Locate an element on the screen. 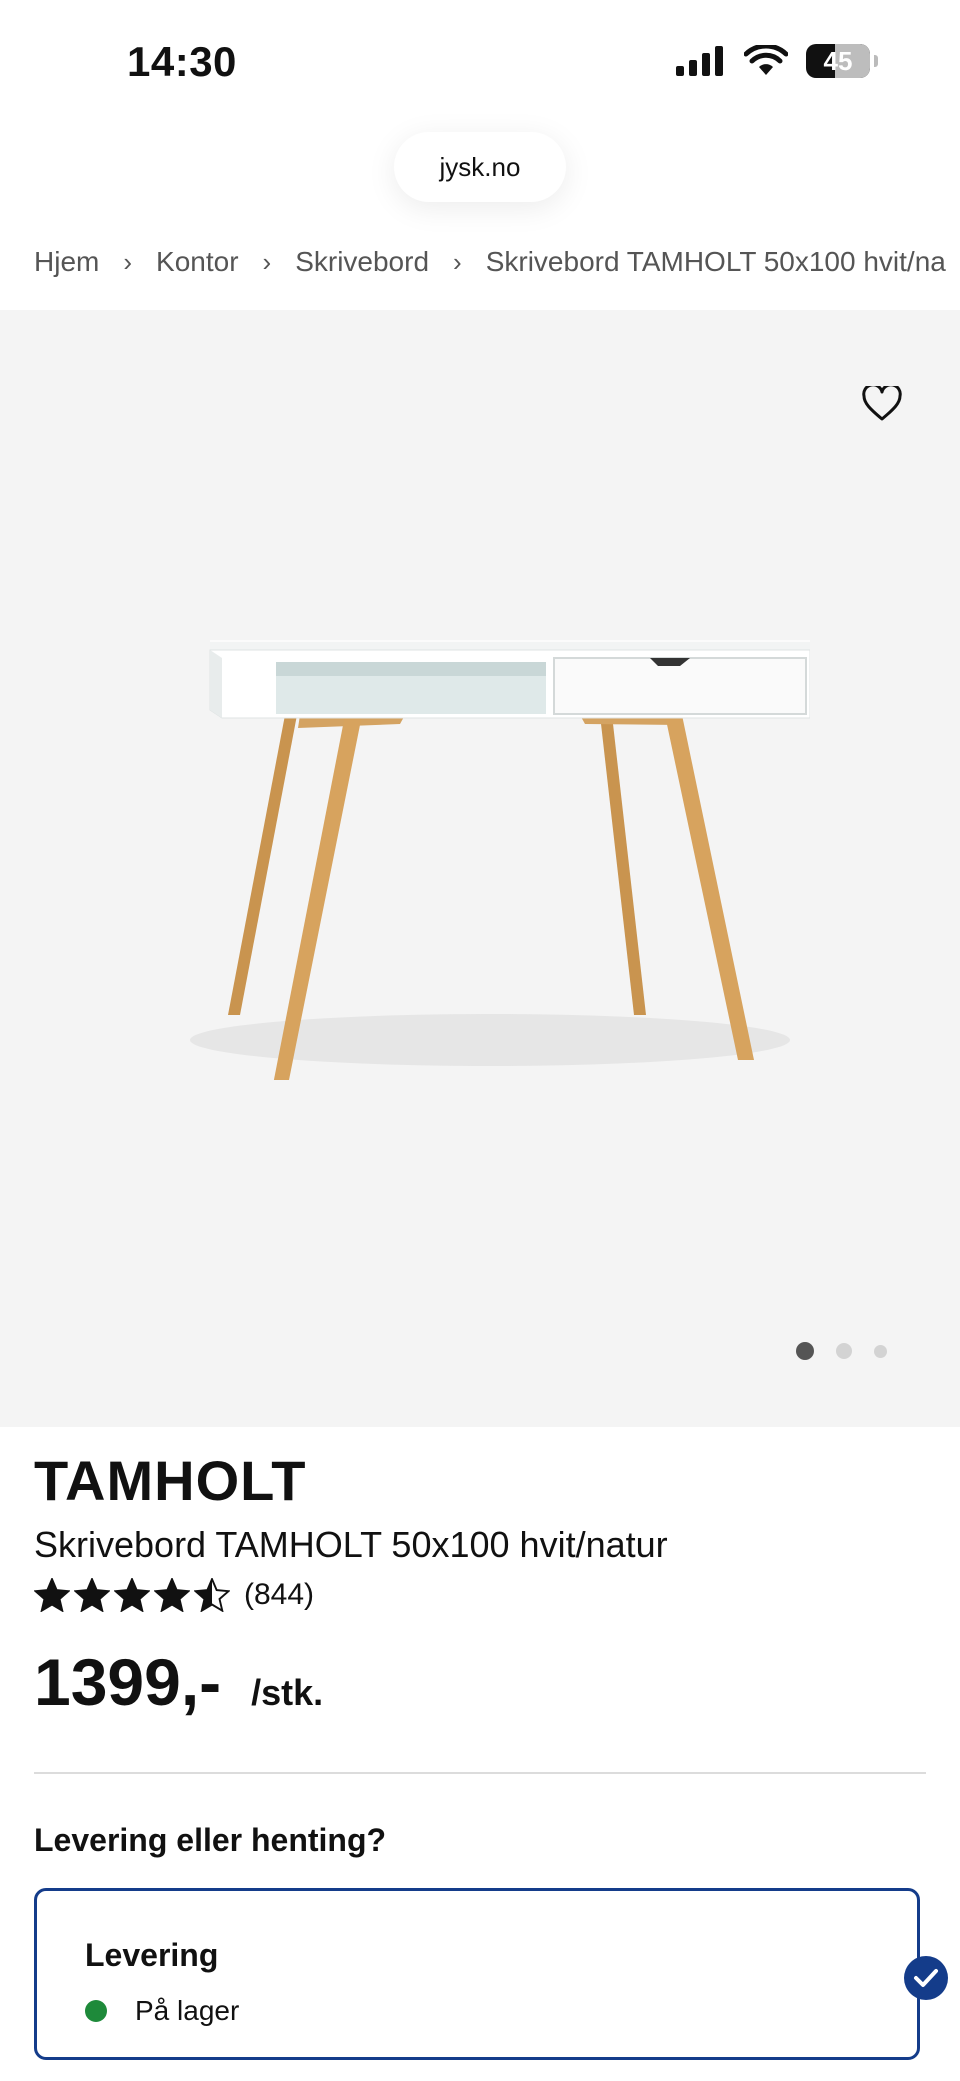  status-time: 14:30 is located at coordinates (182, 61).